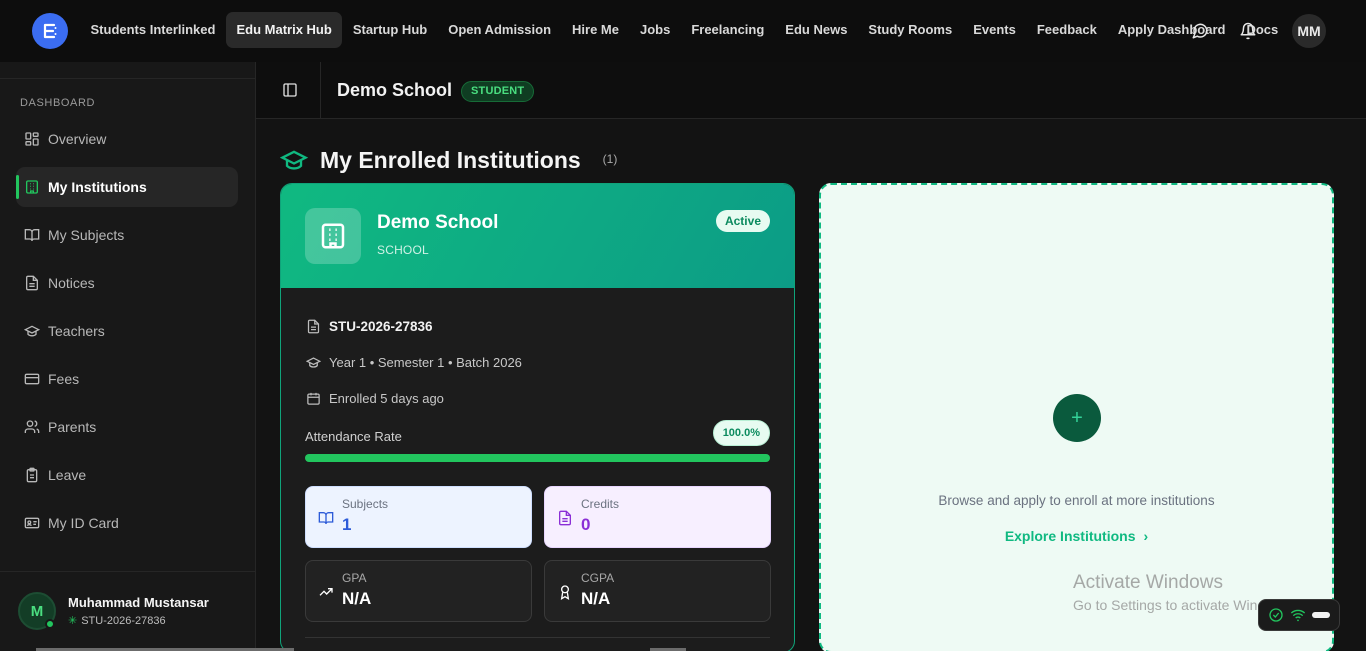 Image resolution: width=1366 pixels, height=651 pixels. I want to click on attendance-label: Attendance Rate, so click(353, 436).